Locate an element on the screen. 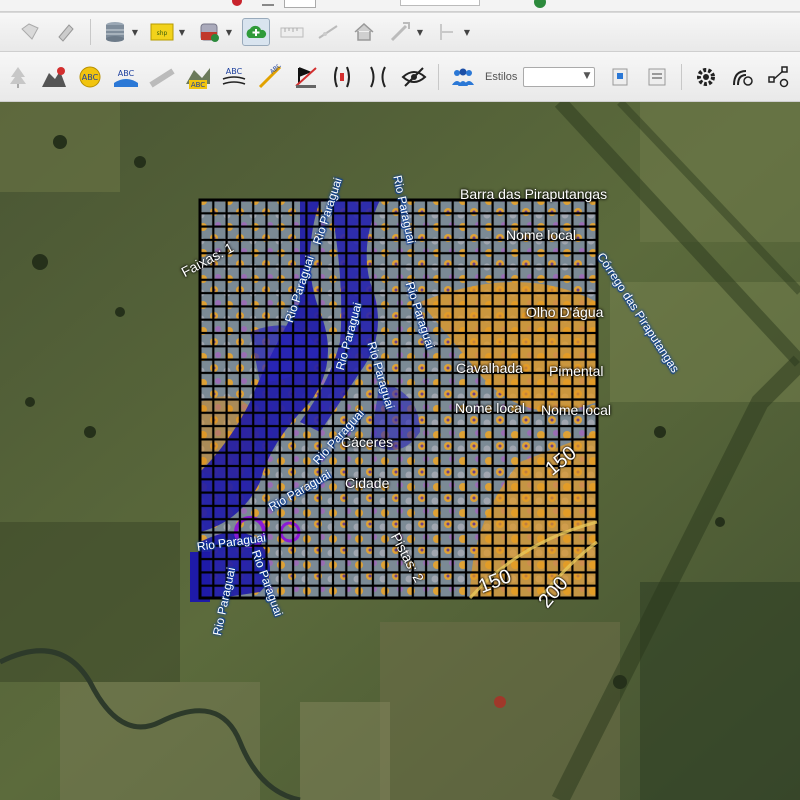 Image resolution: width=800 pixels, height=800 pixels. line-edit-icon is located at coordinates (328, 32).